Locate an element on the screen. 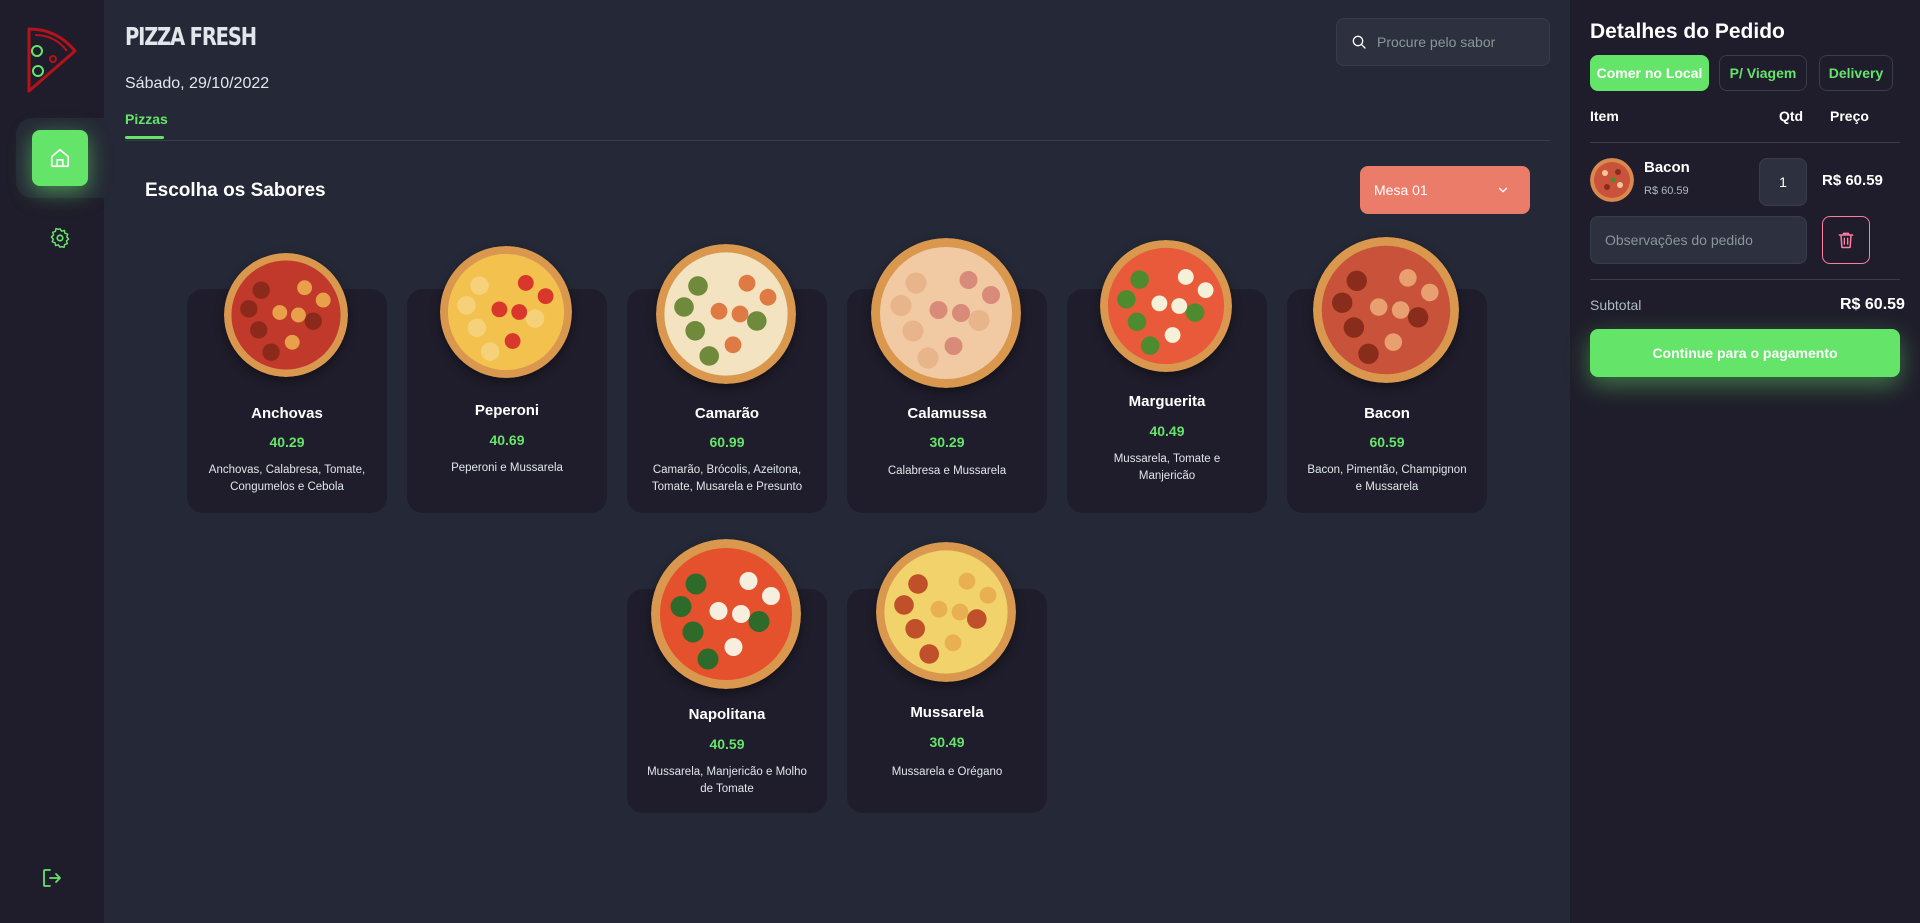 This screenshot has width=1920, height=923. product-description: Mussarela, Tomate e Manjericão is located at coordinates (1167, 467).